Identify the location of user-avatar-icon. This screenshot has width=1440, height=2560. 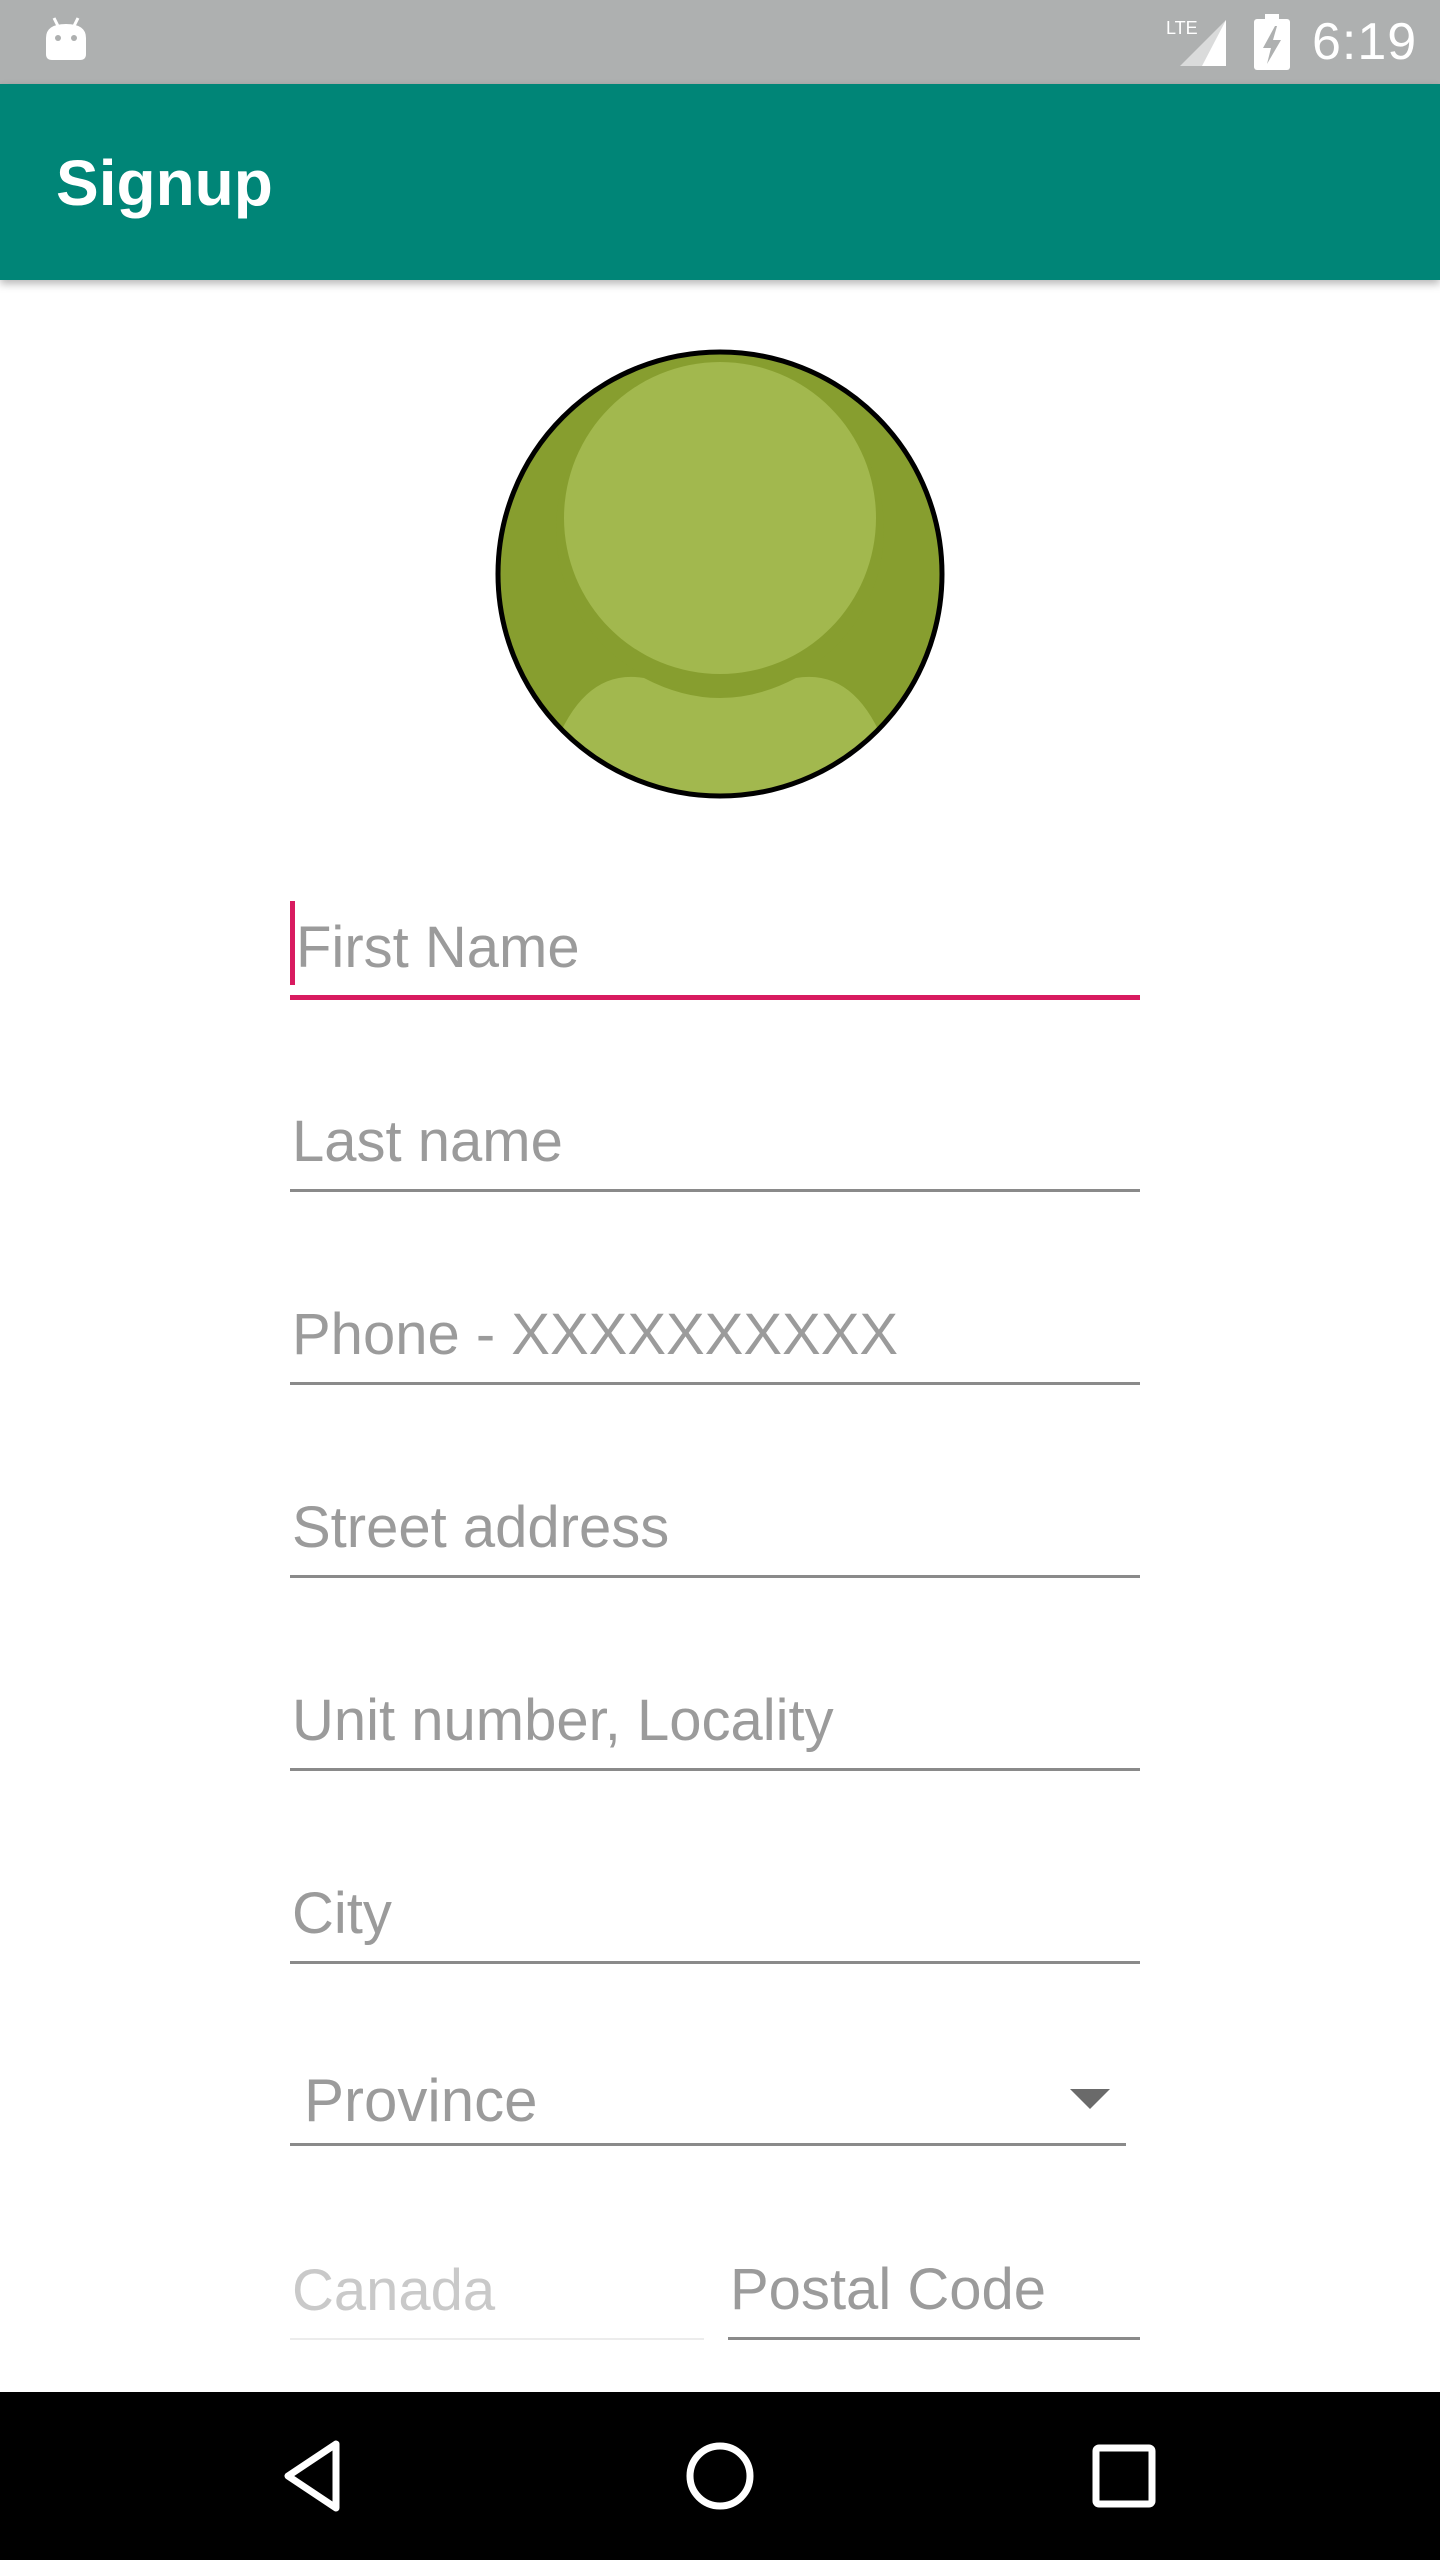
(720, 574).